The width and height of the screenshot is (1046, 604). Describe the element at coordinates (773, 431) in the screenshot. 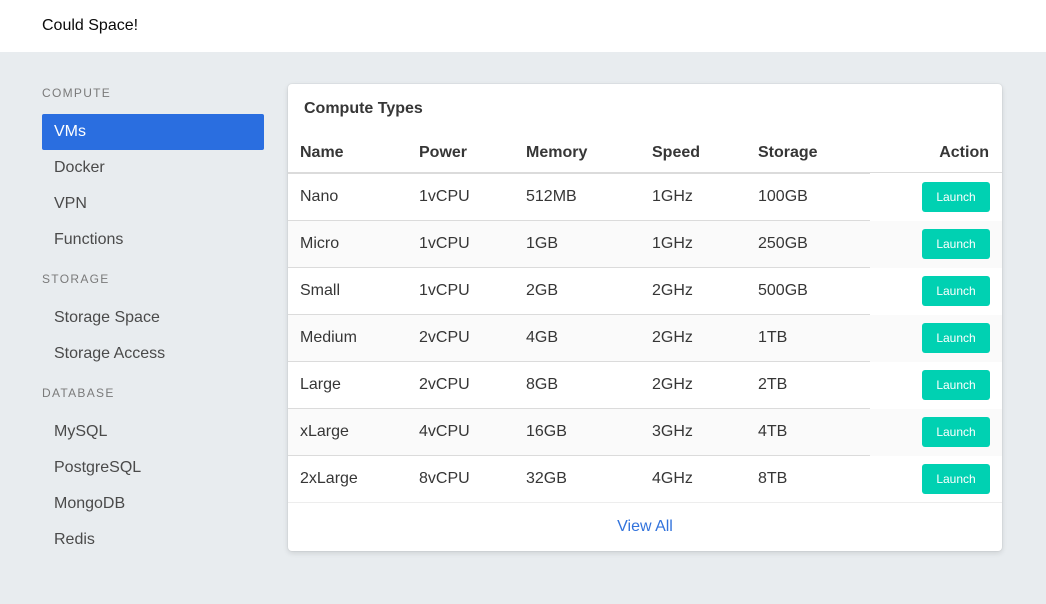

I see `cell-storage: 4TB` at that location.